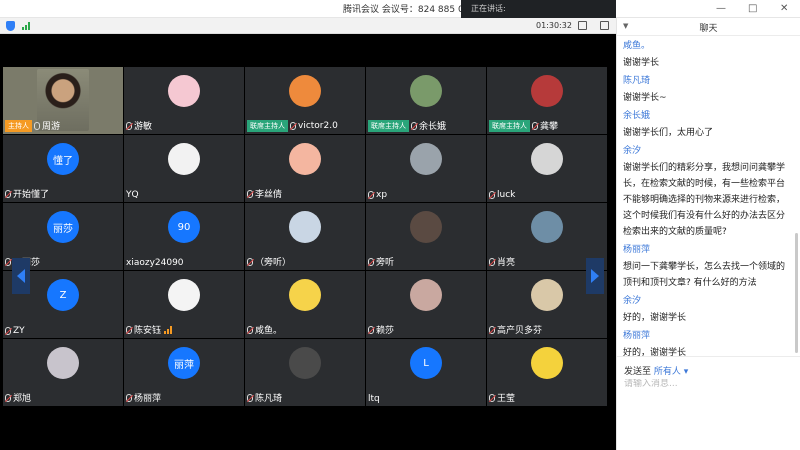 Image resolution: width=800 pixels, height=450 pixels. What do you see at coordinates (18, 397) in the screenshot?
I see `participant-nametag: 郑旭` at bounding box center [18, 397].